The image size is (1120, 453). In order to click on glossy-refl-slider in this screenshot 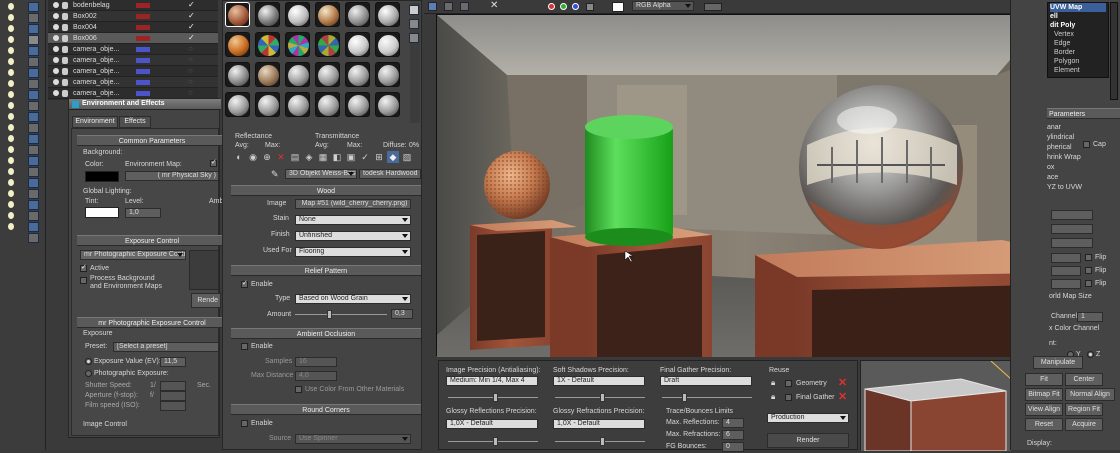, I will do `click(493, 441)`.